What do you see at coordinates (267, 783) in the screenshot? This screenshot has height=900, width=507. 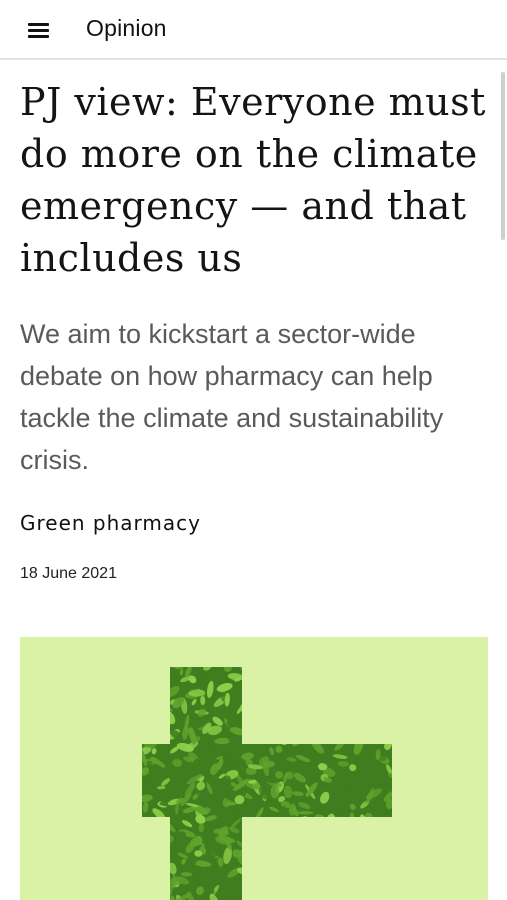 I see `leafy-green-cross-icon` at bounding box center [267, 783].